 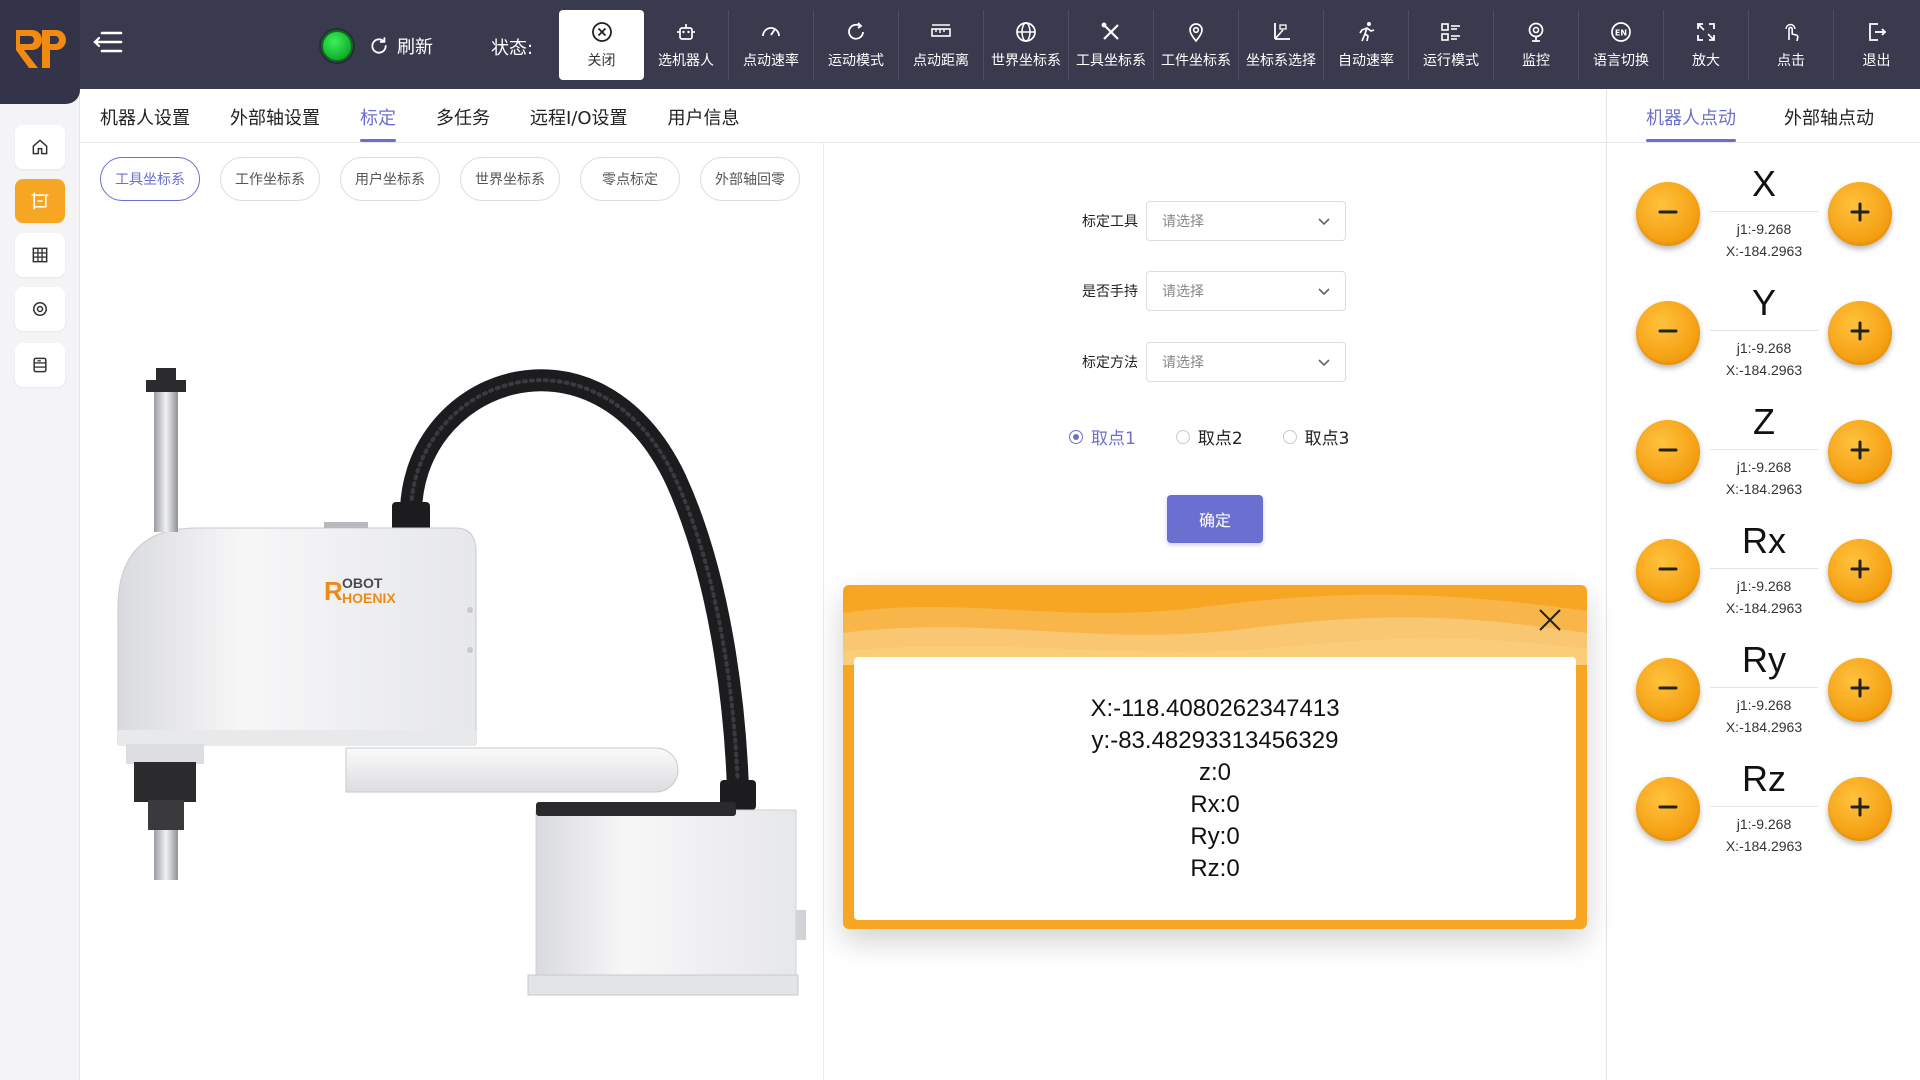 I want to click on toolbar-button-speedometer: 点动速率, so click(x=771, y=45).